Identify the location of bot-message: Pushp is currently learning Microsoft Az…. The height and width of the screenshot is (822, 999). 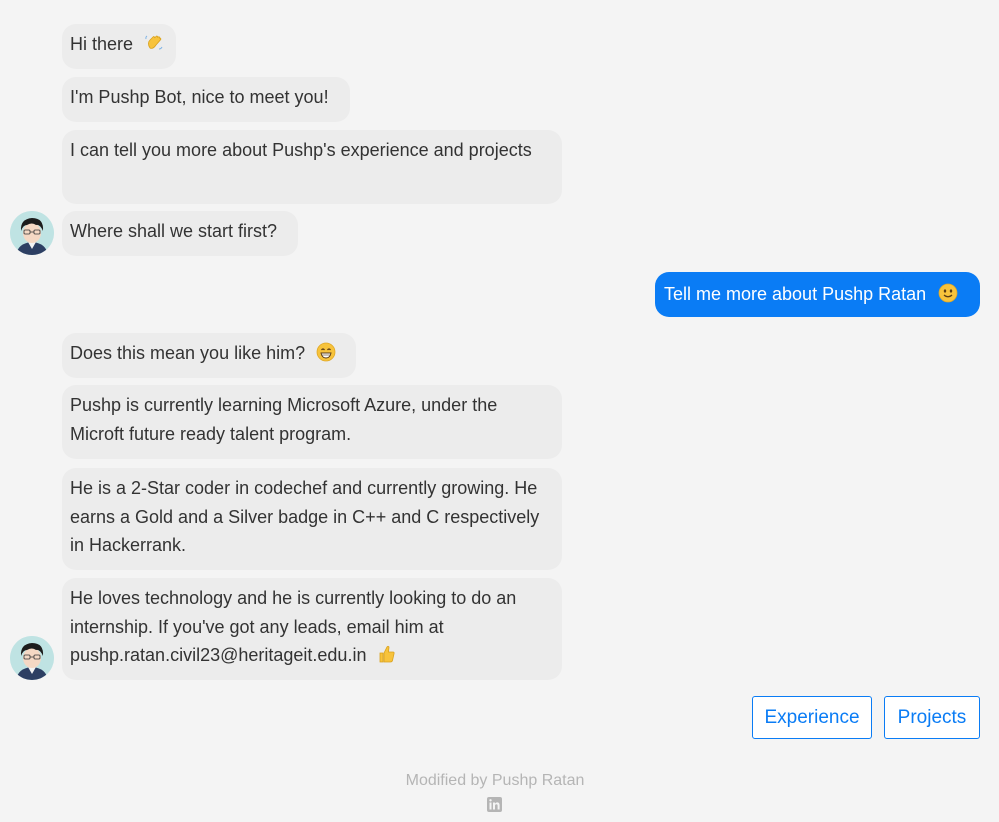
(312, 422).